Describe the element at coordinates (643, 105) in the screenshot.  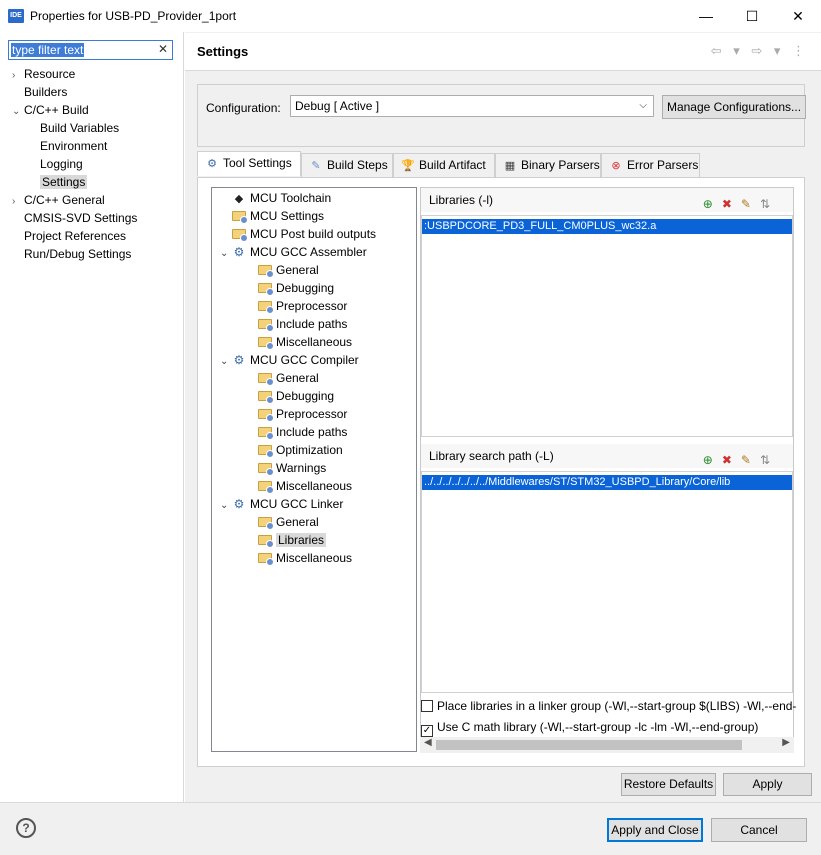
I see `chevron-down-icon: ⌵` at that location.